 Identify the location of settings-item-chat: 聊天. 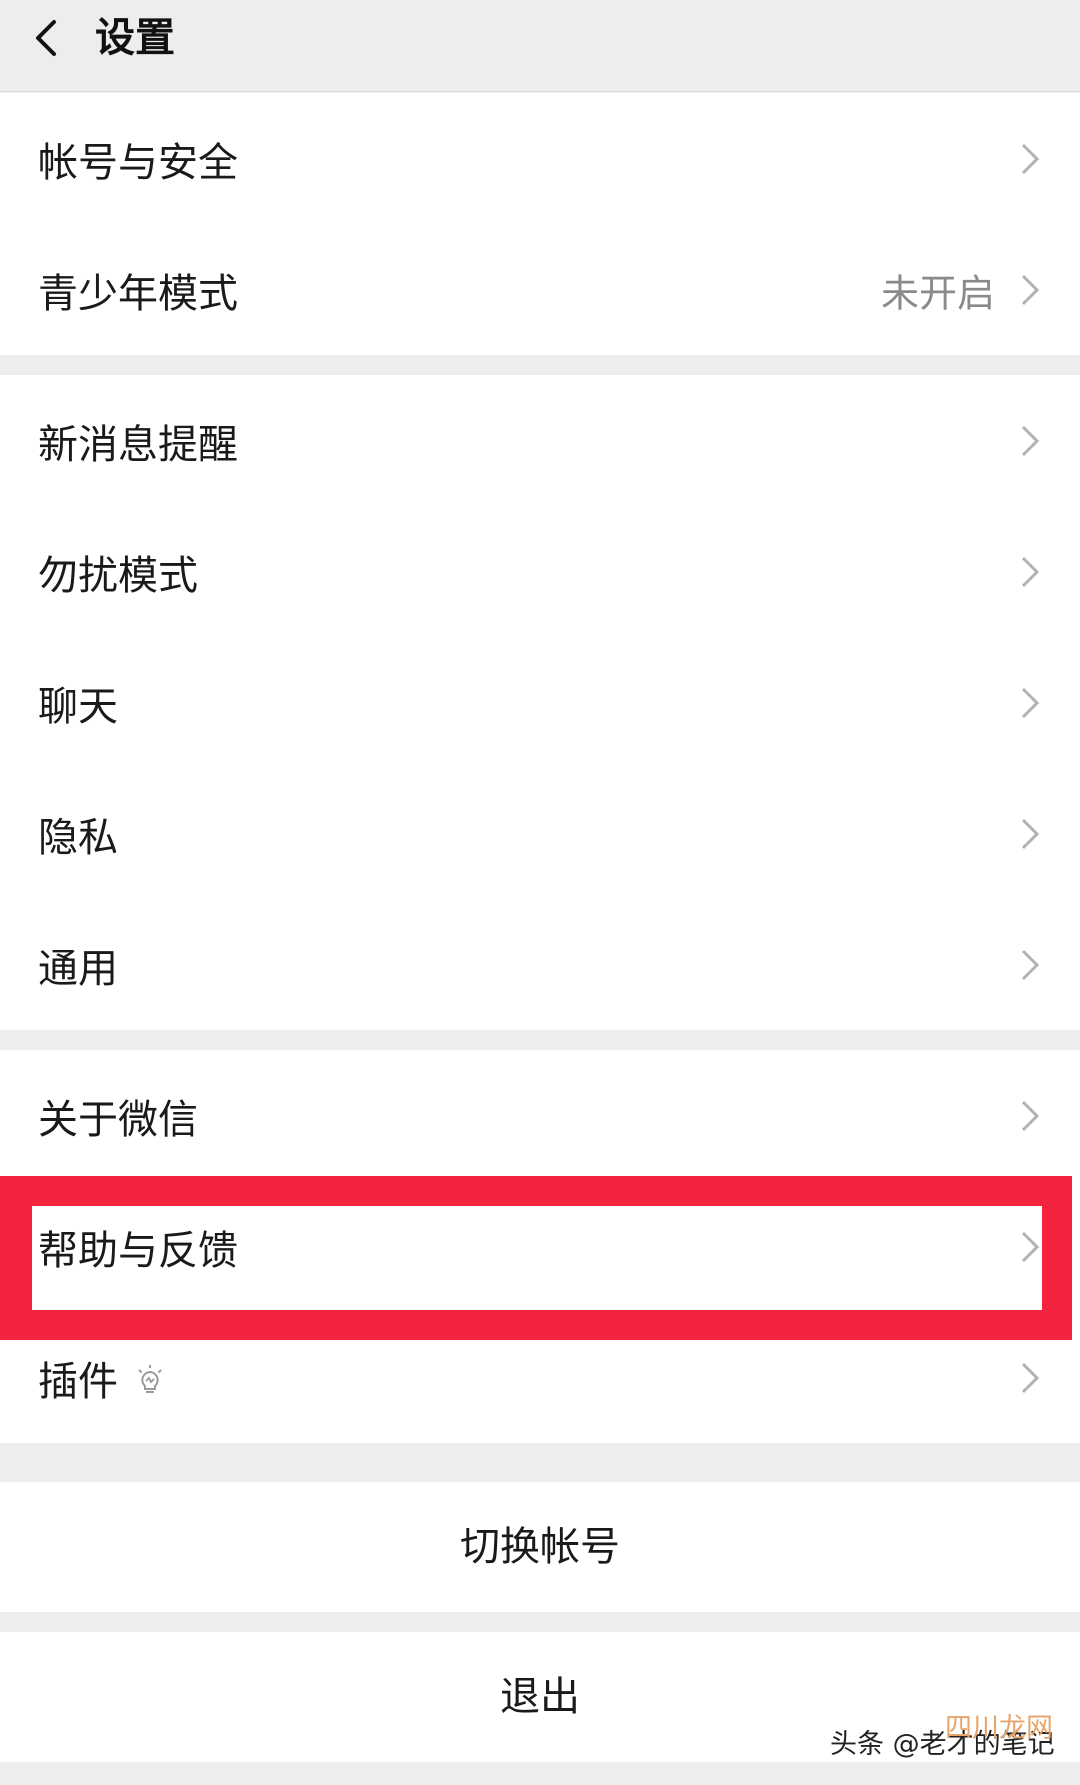
(540, 702).